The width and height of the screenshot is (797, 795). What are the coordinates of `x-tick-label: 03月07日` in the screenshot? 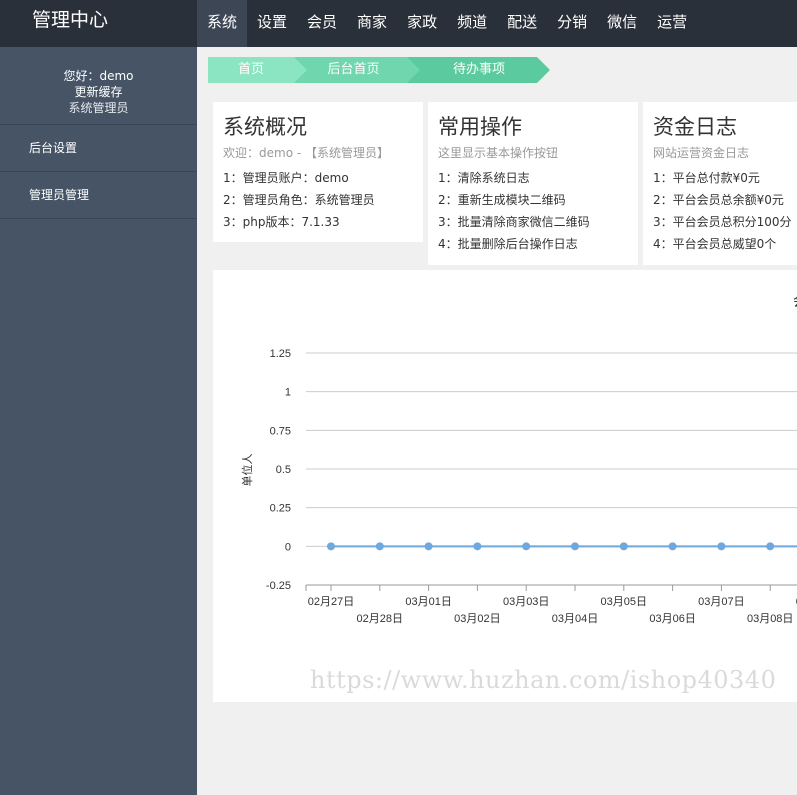 It's located at (721, 602).